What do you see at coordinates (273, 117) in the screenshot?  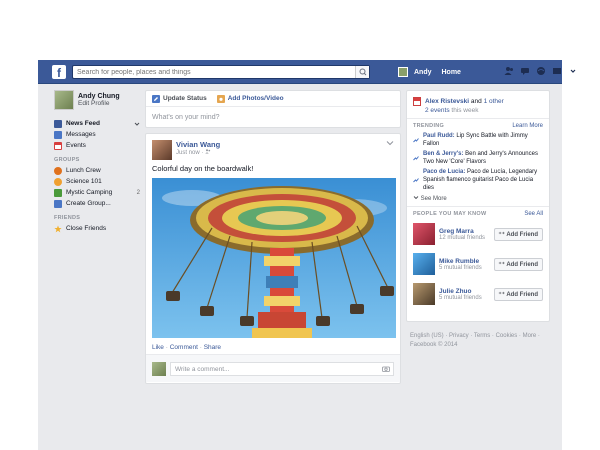 I see `status-input: What's on your mind?` at bounding box center [273, 117].